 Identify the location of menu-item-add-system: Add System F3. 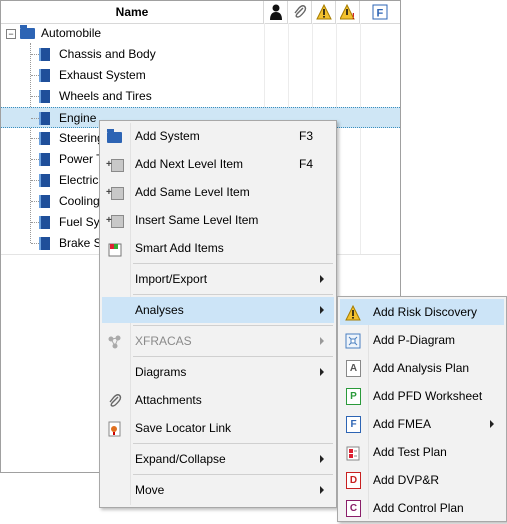
(218, 136).